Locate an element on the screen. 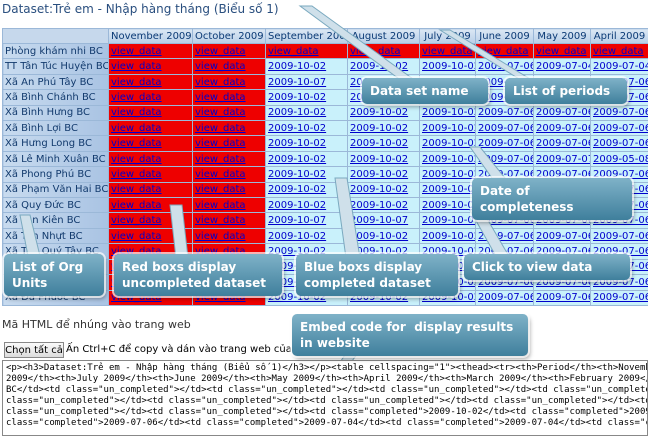 Image resolution: width=648 pixels, height=436 pixels. completed-cell: 2009-05-08 is located at coordinates (619, 159).